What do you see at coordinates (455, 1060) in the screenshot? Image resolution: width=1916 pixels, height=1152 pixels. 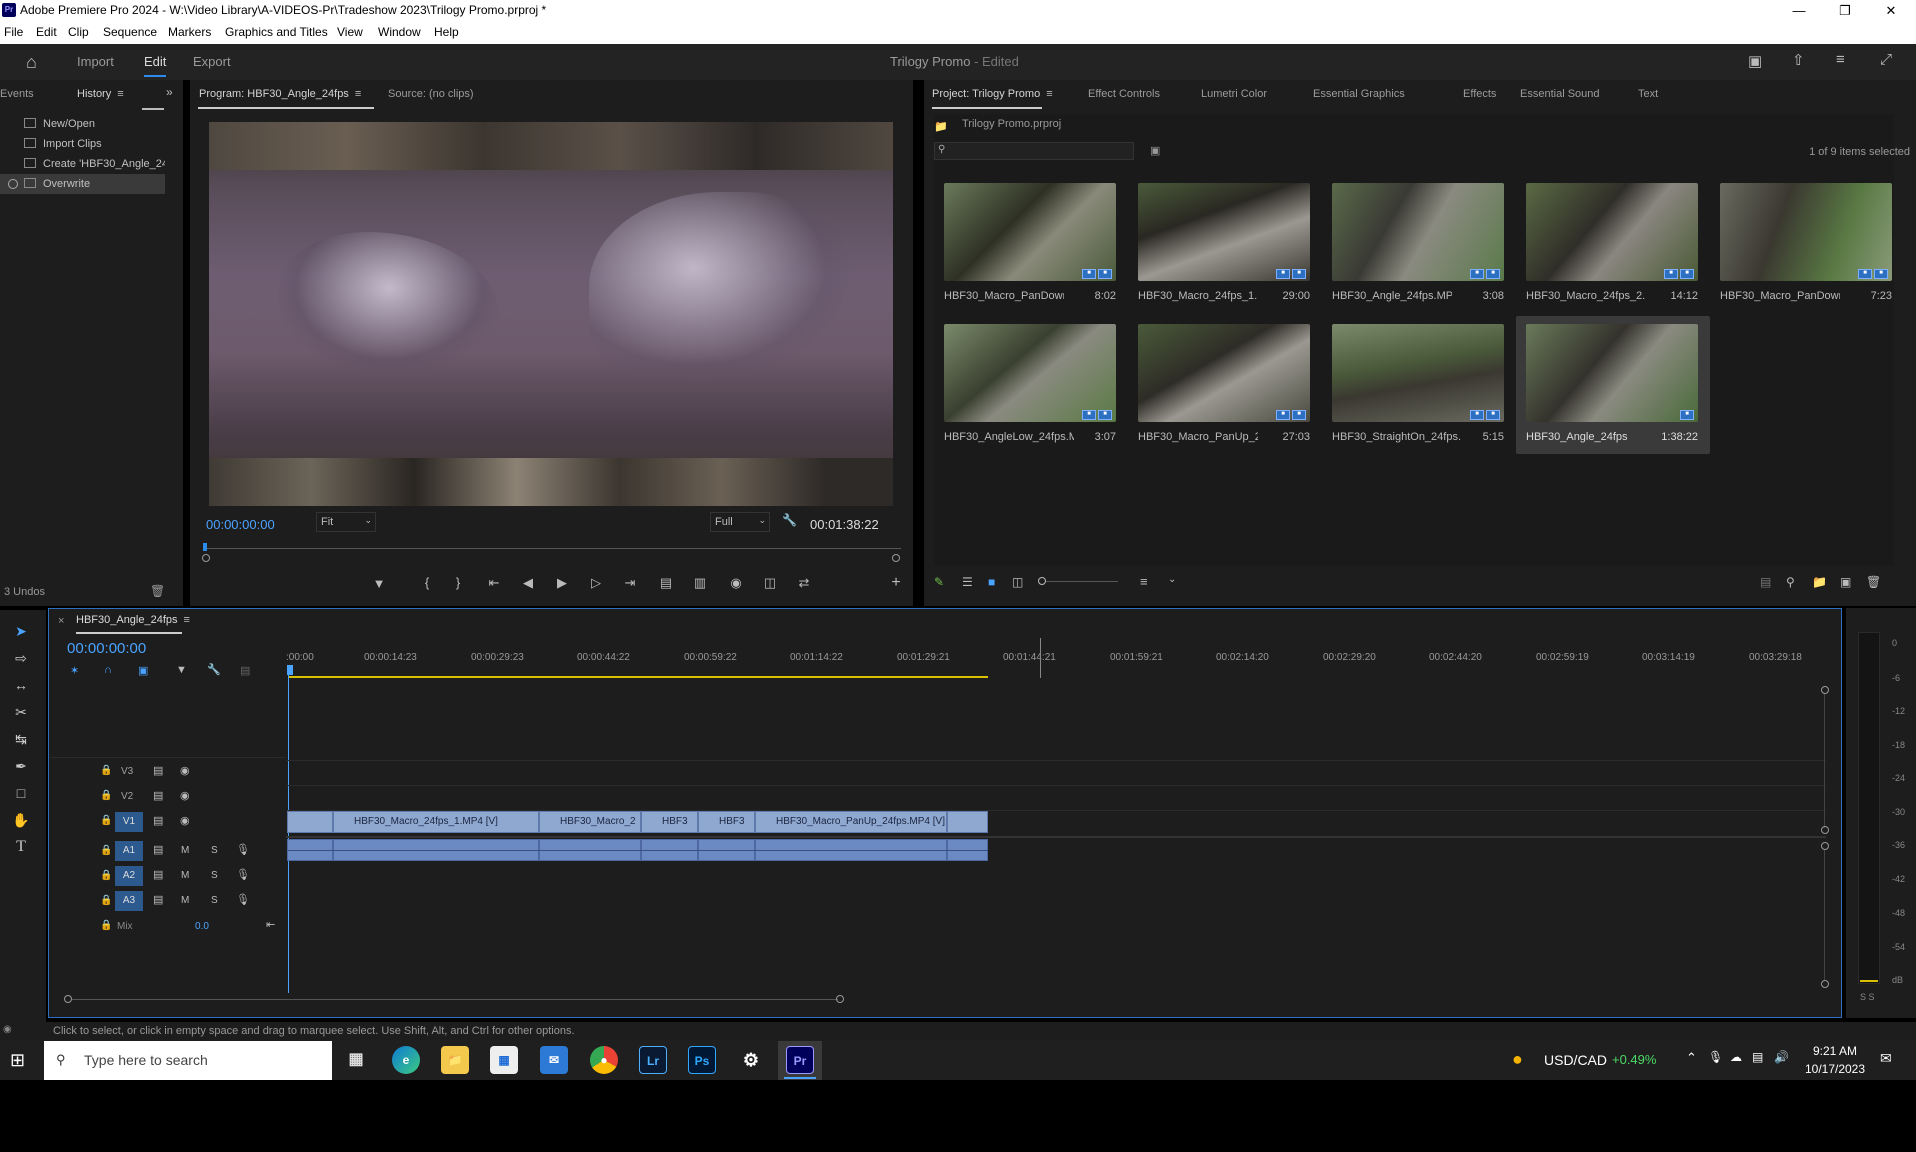 I see `file-explorer-icon: 📁` at bounding box center [455, 1060].